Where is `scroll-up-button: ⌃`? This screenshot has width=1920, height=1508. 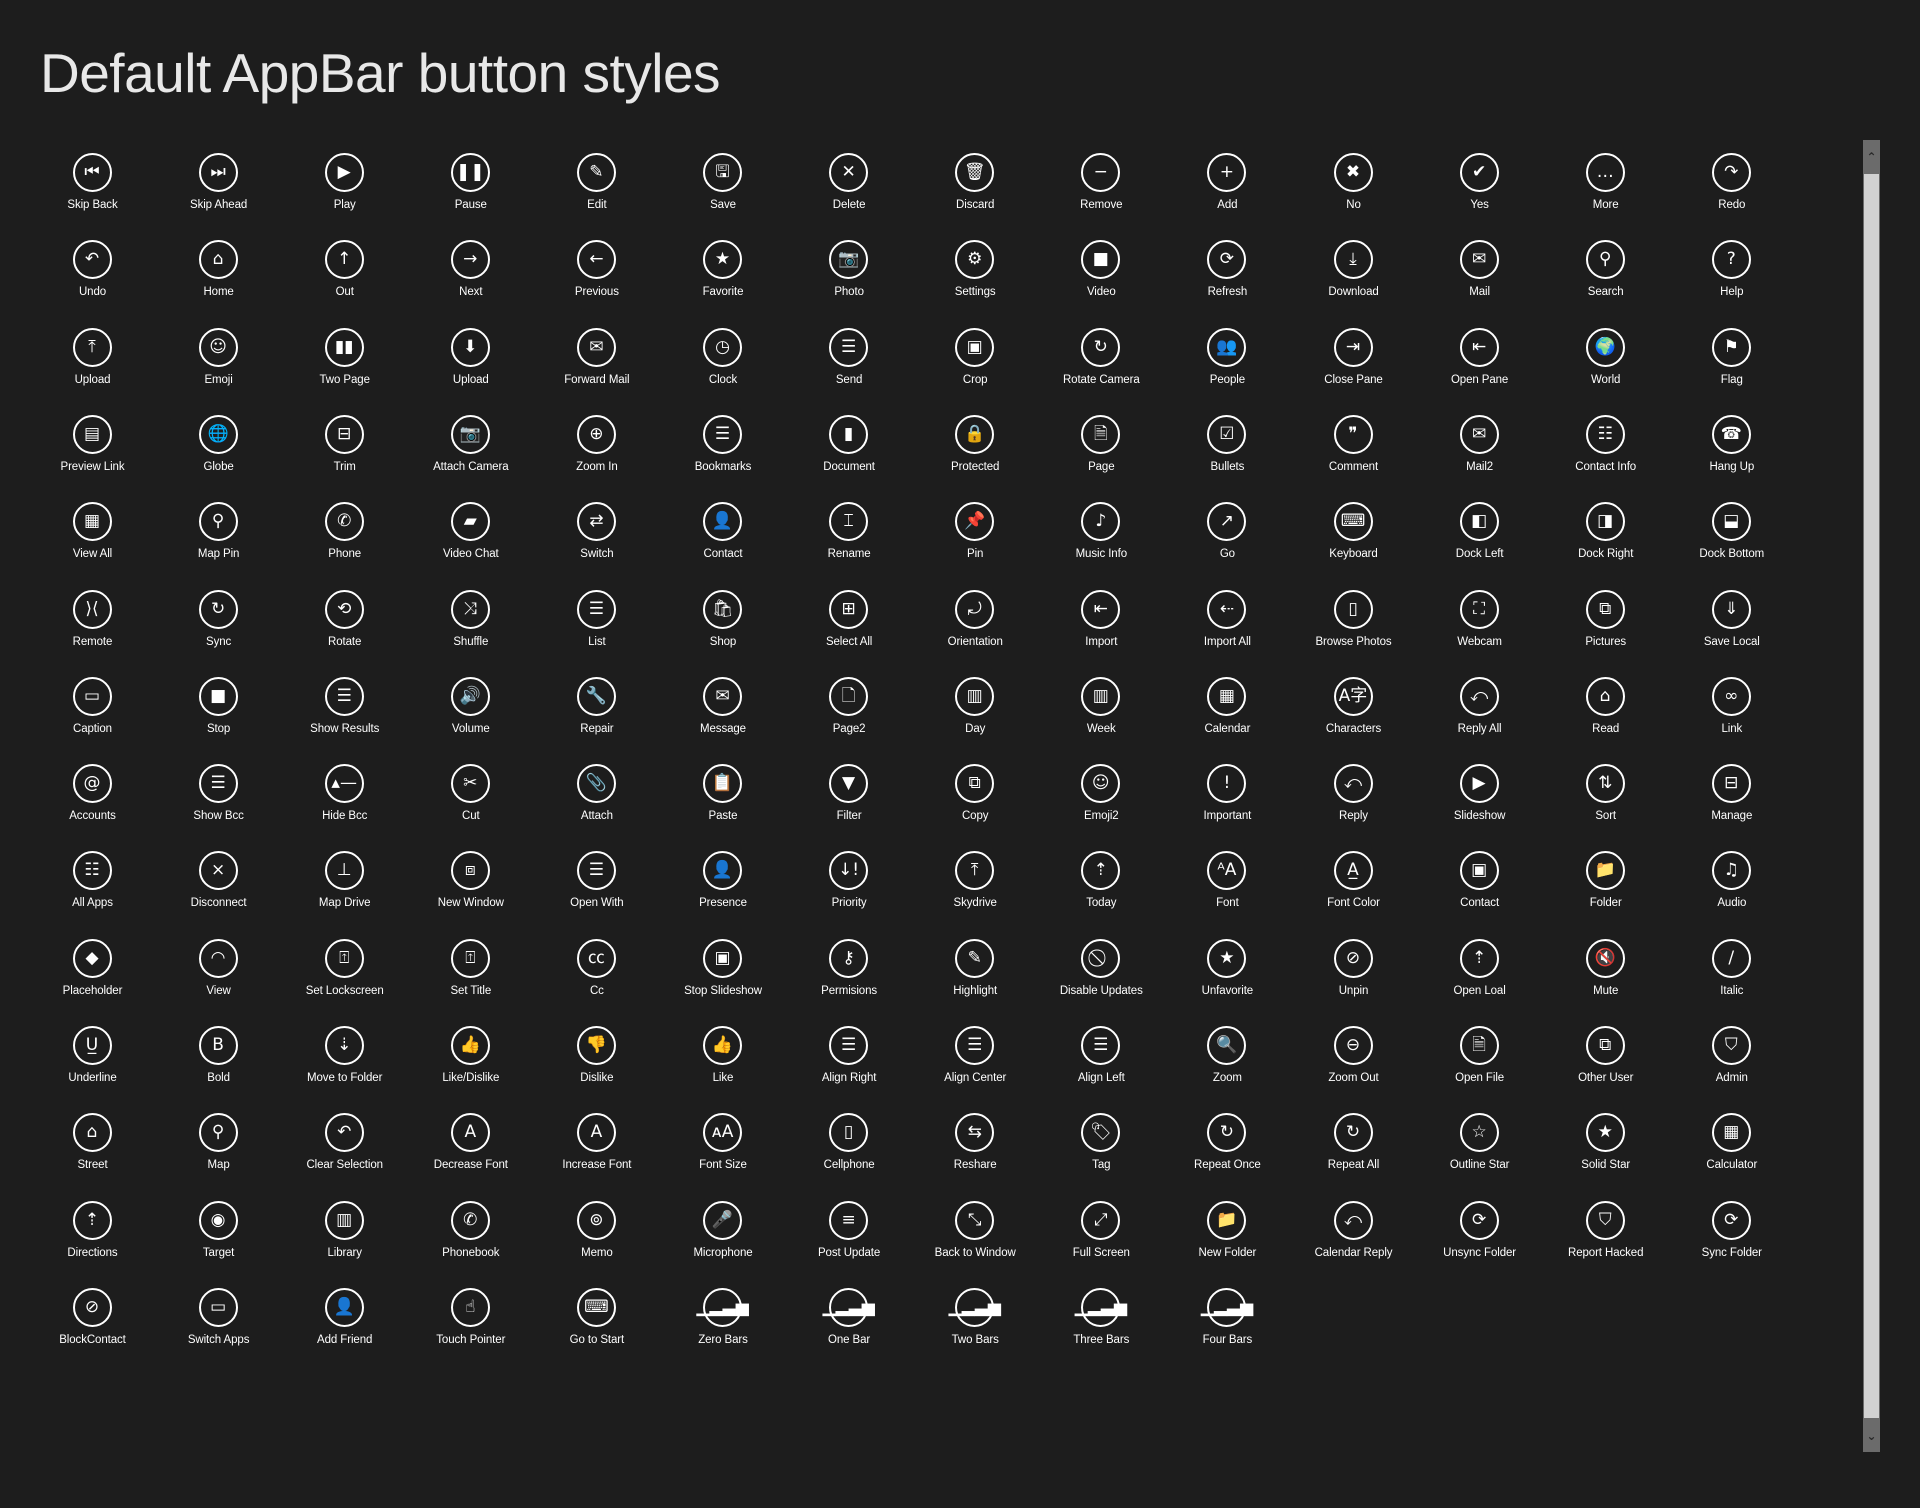
scroll-up-button: ⌃ is located at coordinates (1871, 156).